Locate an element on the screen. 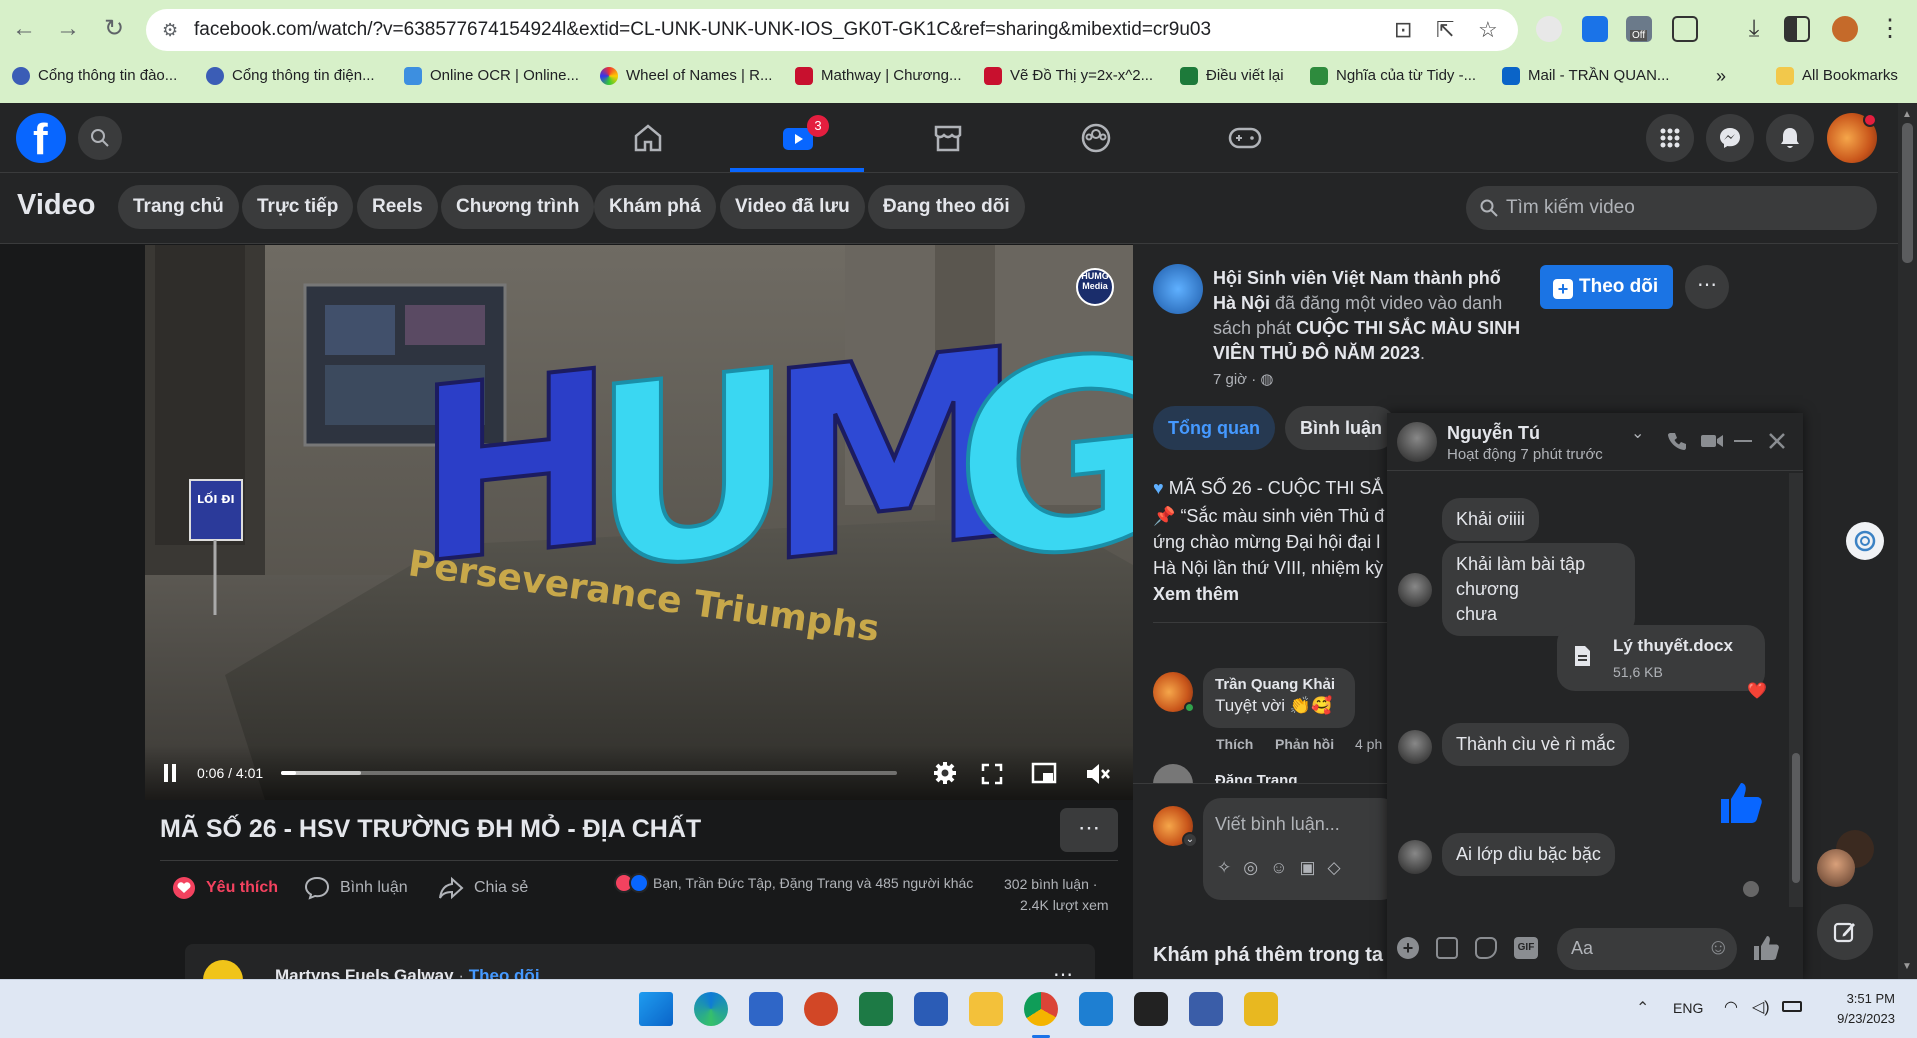  gif-icon: ▣ is located at coordinates (1307, 868).